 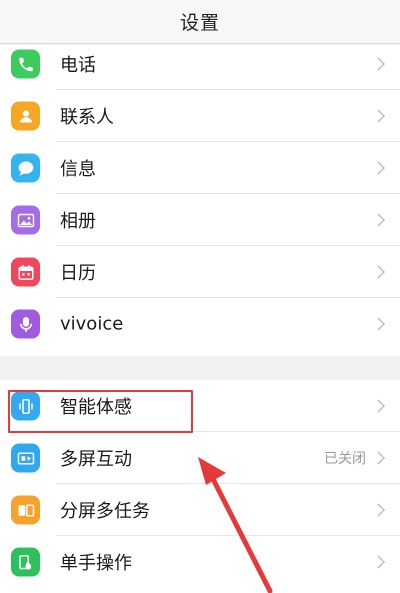 What do you see at coordinates (25, 324) in the screenshot?
I see `microphone-icon` at bounding box center [25, 324].